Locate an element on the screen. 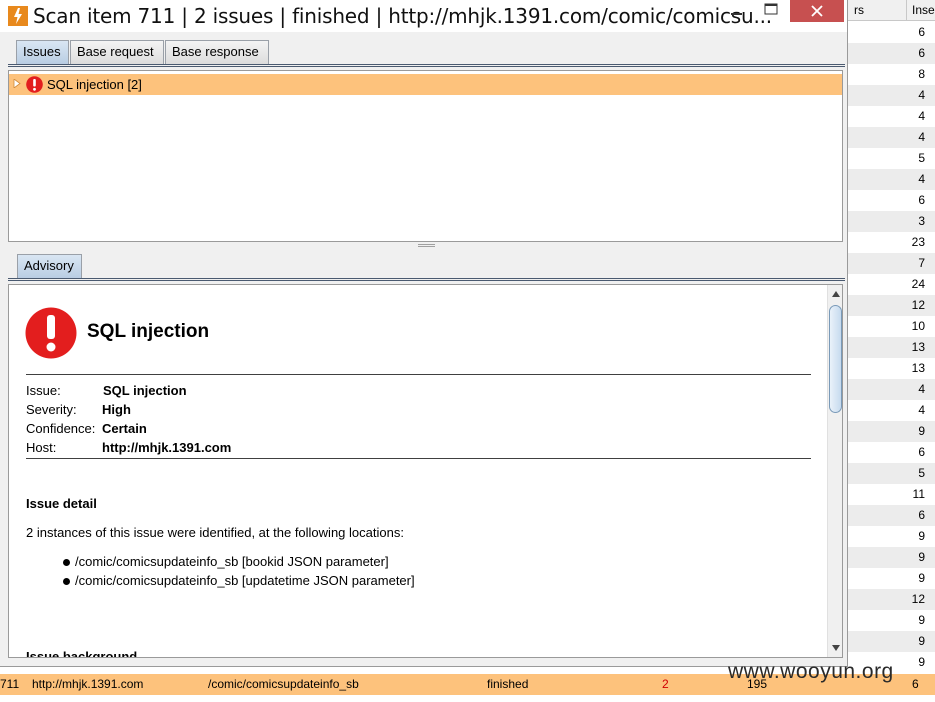 This screenshot has height=702, width=935. issue-label: SQL injection [2] is located at coordinates (94, 84).